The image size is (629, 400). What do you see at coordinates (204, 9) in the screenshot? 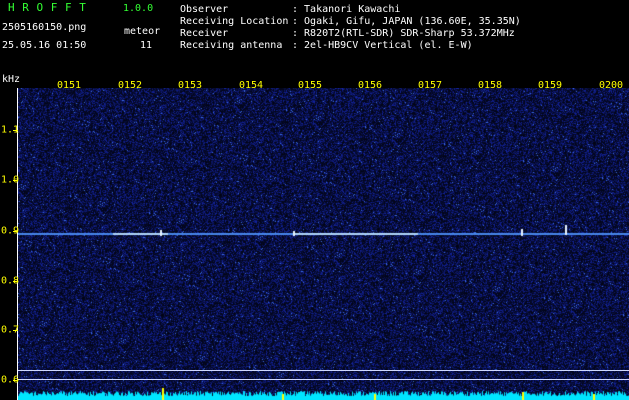
I see `info-key: Observer` at bounding box center [204, 9].